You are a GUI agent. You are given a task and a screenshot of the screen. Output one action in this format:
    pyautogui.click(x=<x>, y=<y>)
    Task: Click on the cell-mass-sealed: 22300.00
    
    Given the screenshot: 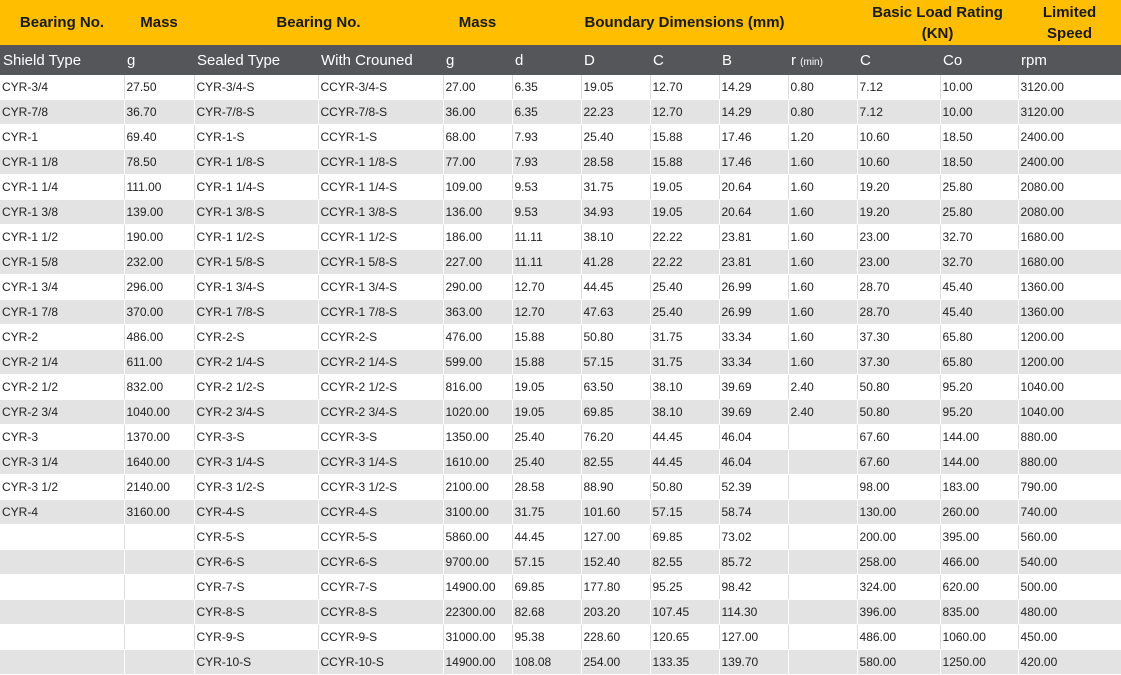 What is the action you would take?
    pyautogui.click(x=478, y=612)
    